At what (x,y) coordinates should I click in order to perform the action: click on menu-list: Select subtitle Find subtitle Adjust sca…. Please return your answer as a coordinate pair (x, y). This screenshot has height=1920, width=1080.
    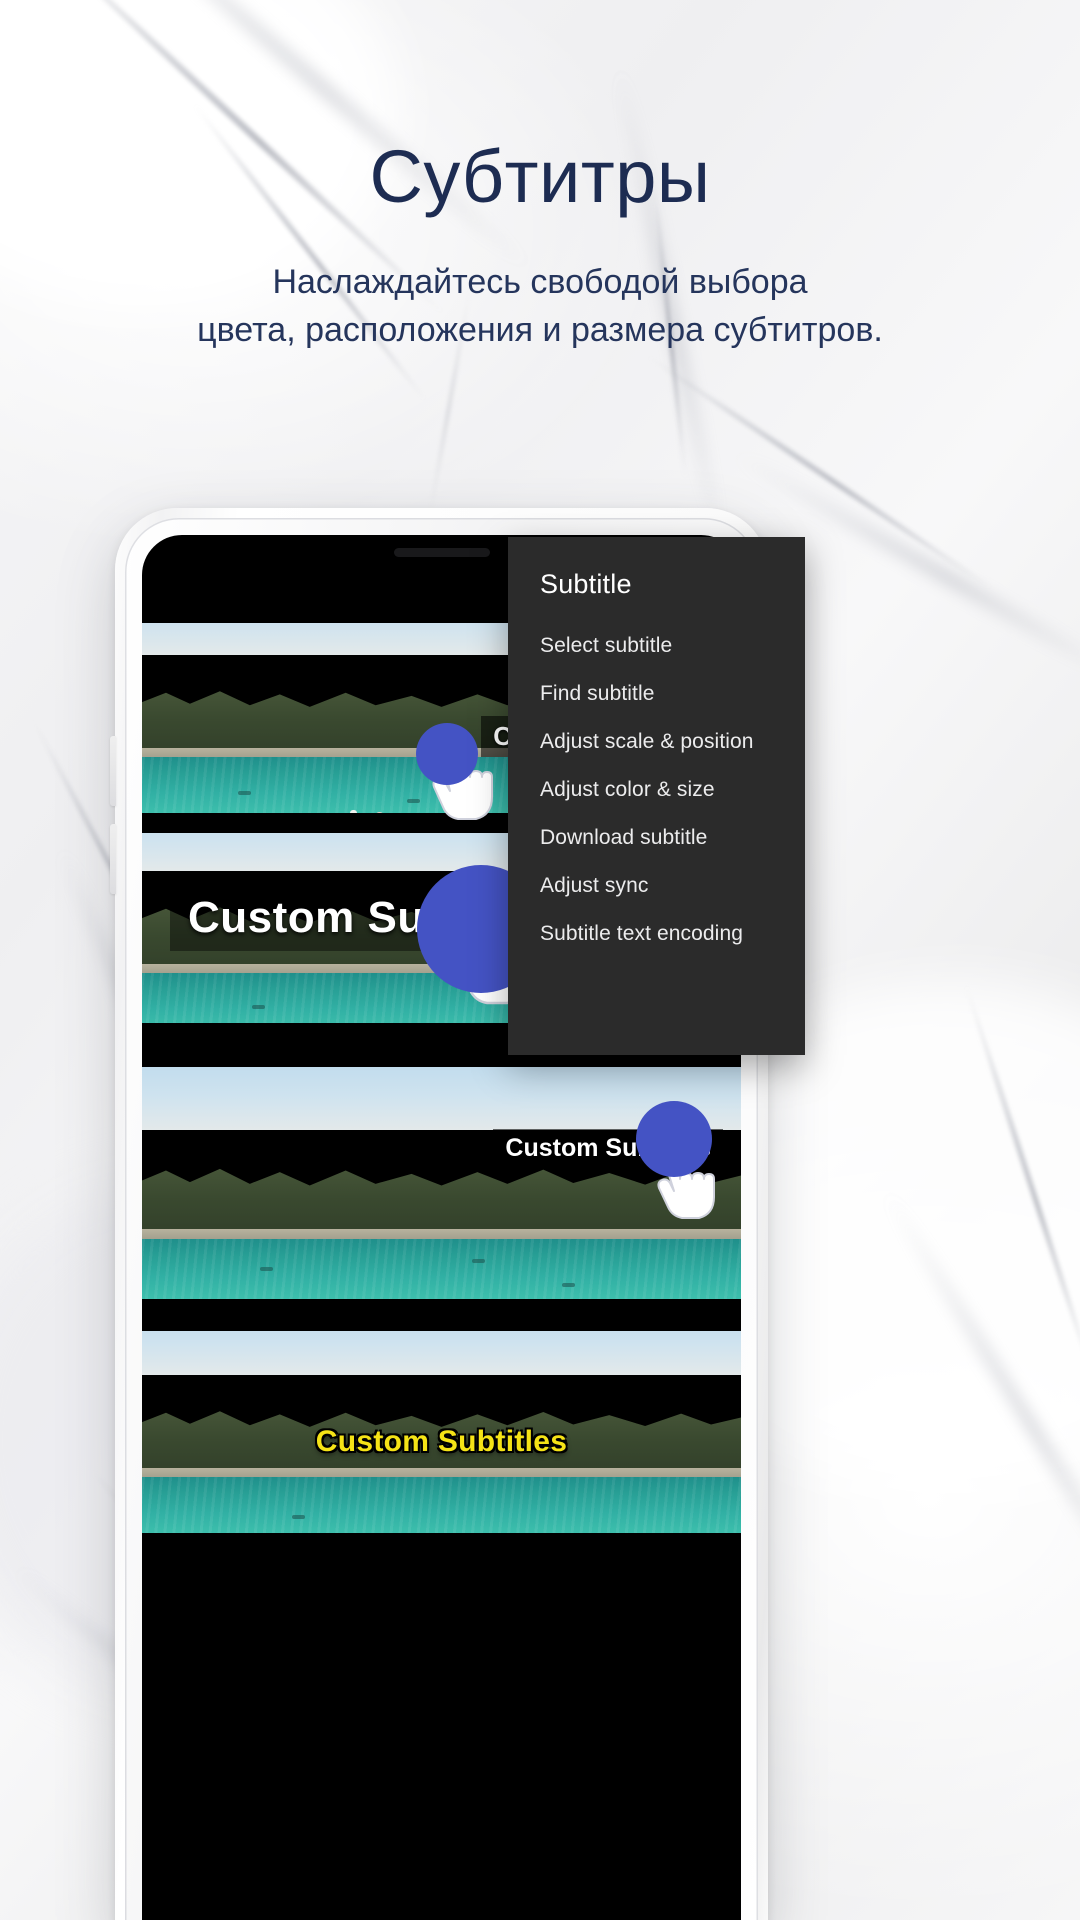
    Looking at the image, I should click on (656, 790).